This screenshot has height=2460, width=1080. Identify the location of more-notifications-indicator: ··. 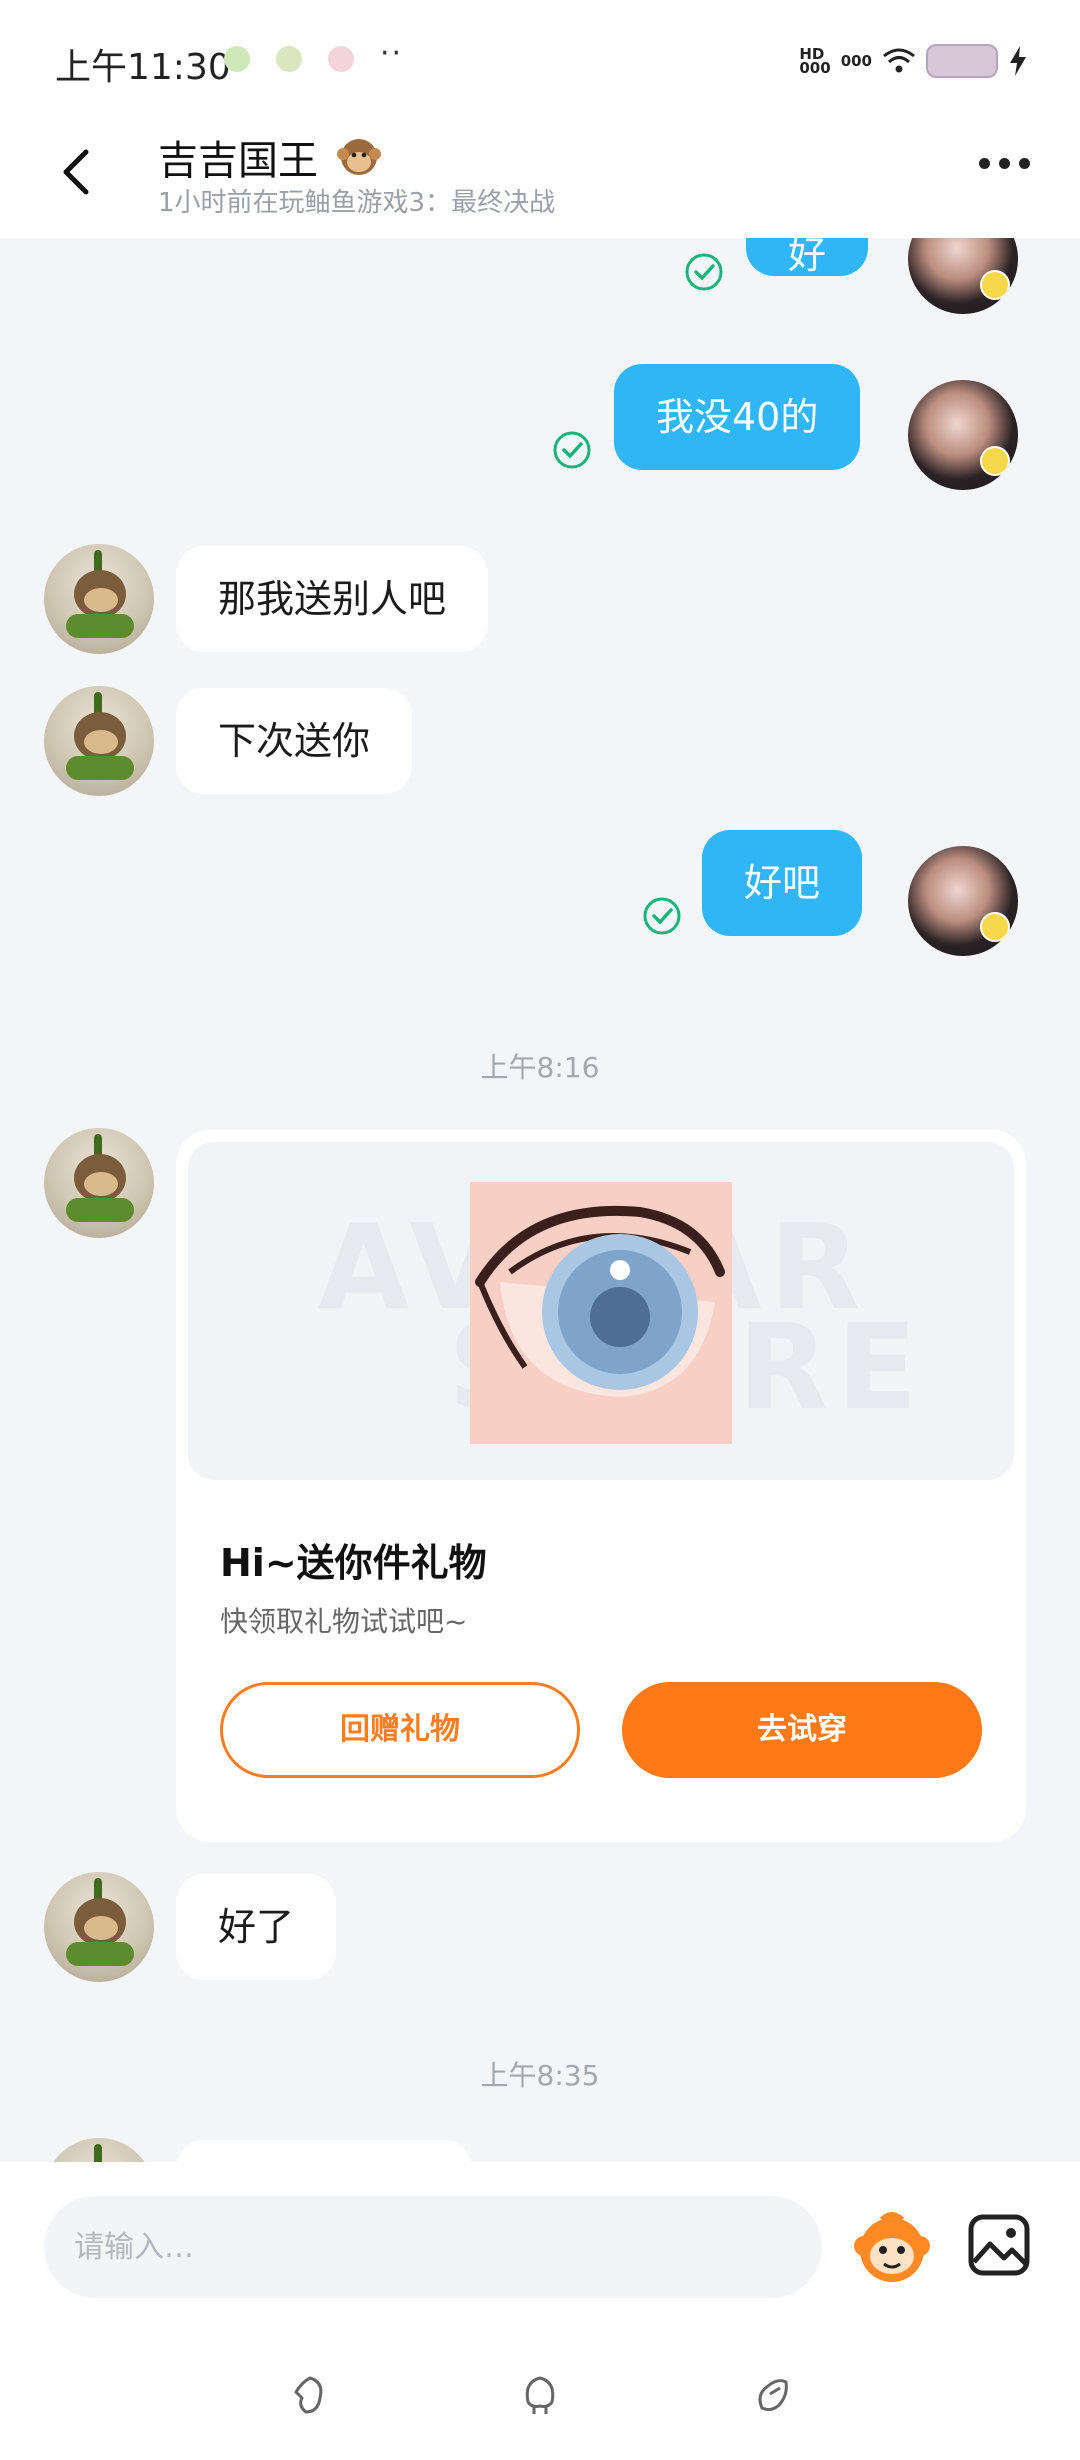
(392, 53).